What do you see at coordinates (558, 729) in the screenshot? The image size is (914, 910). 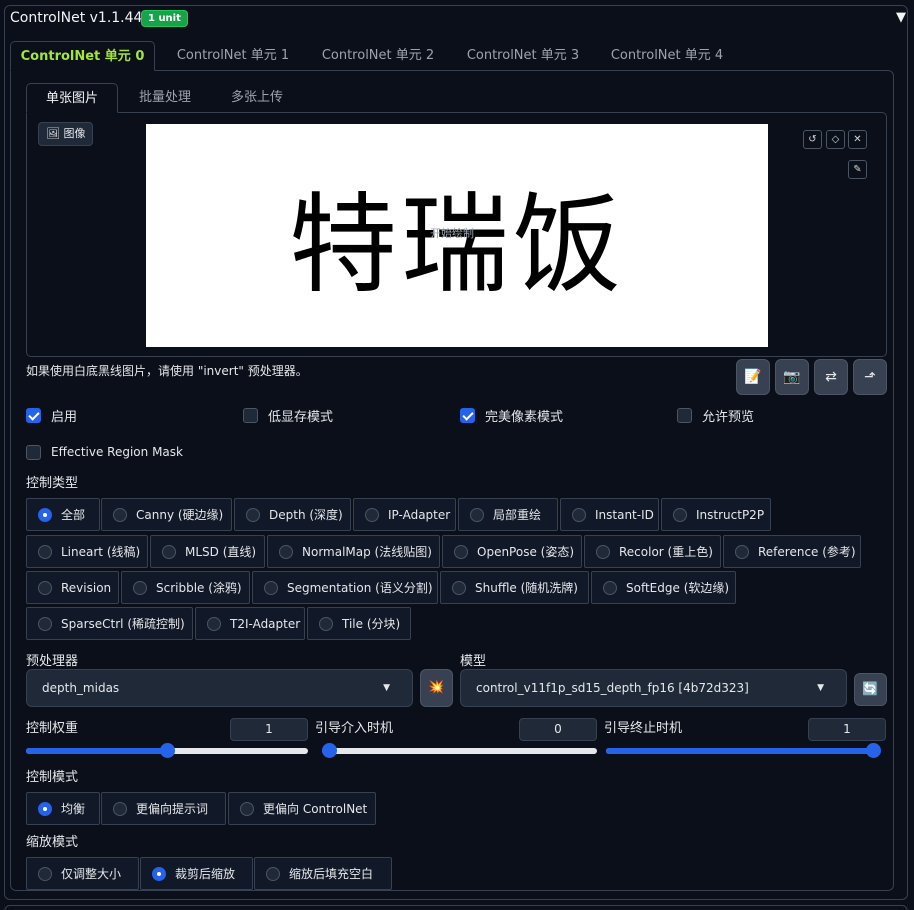 I see `guidance-start-input: 0` at bounding box center [558, 729].